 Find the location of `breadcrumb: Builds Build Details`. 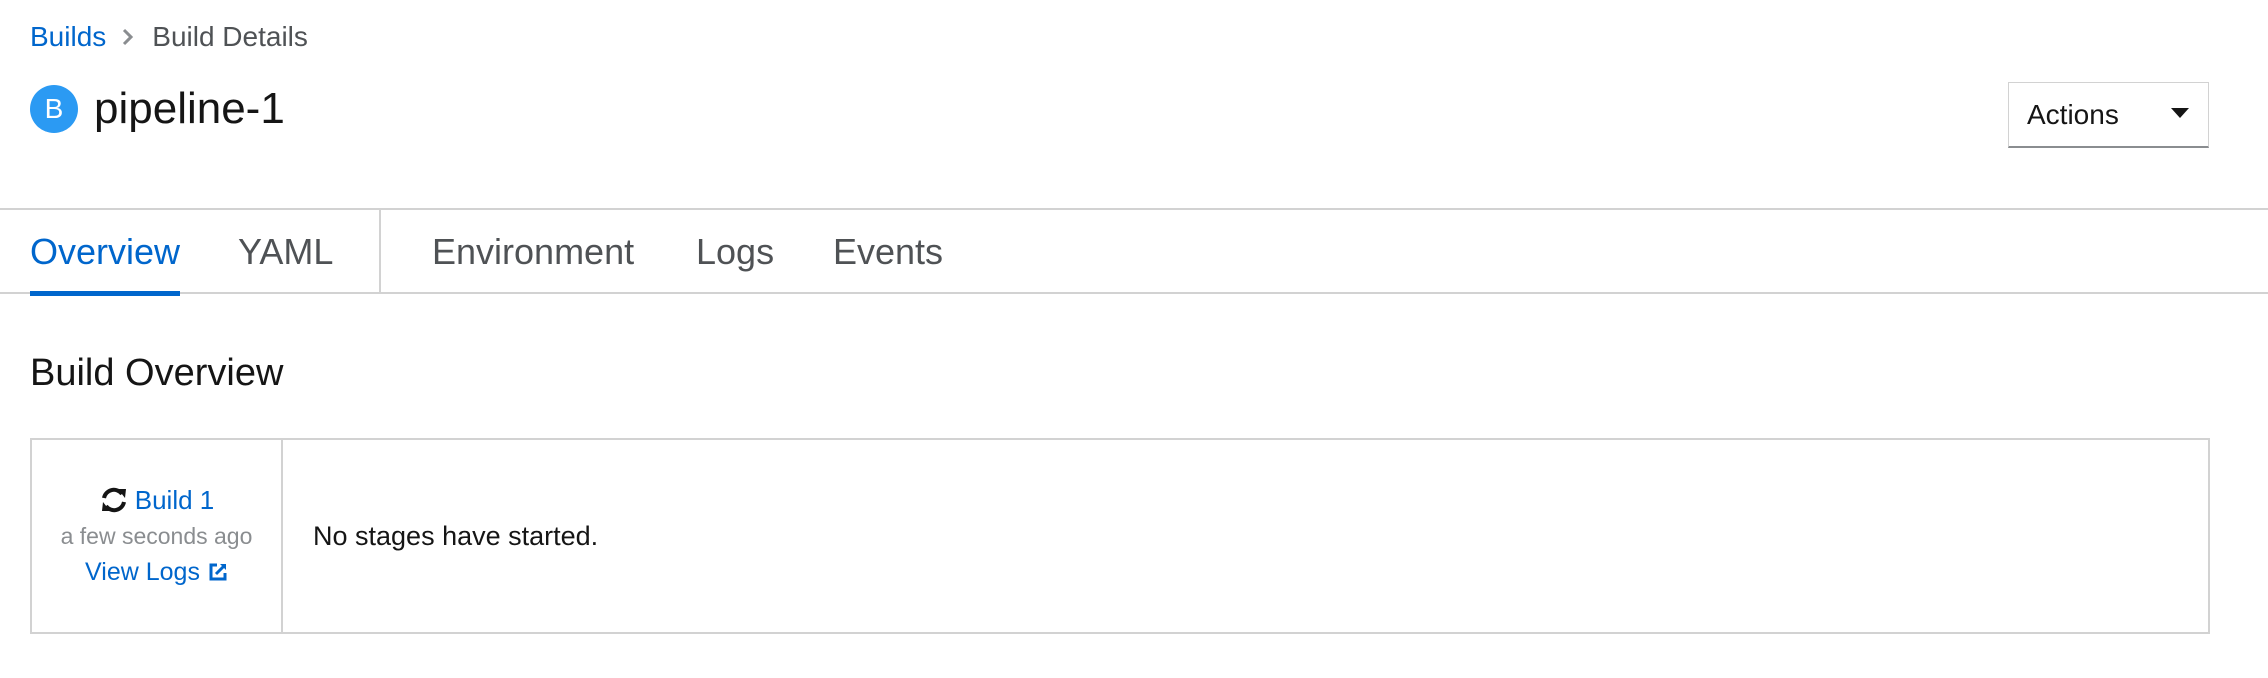

breadcrumb: Builds Build Details is located at coordinates (169, 37).